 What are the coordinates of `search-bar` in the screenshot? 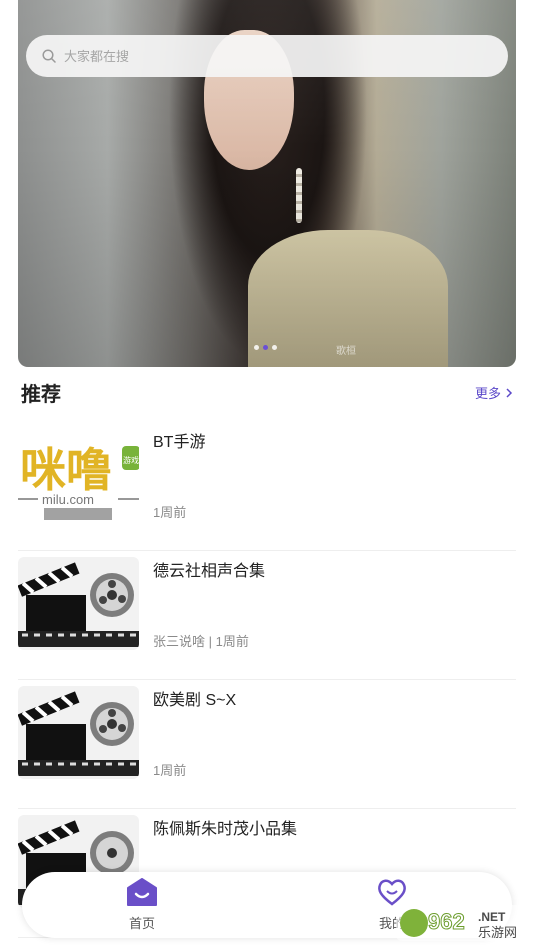 It's located at (267, 56).